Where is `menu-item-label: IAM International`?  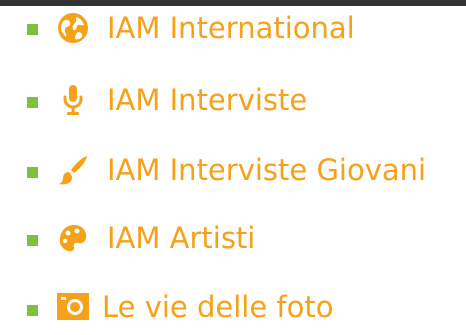
menu-item-label: IAM International is located at coordinates (231, 28).